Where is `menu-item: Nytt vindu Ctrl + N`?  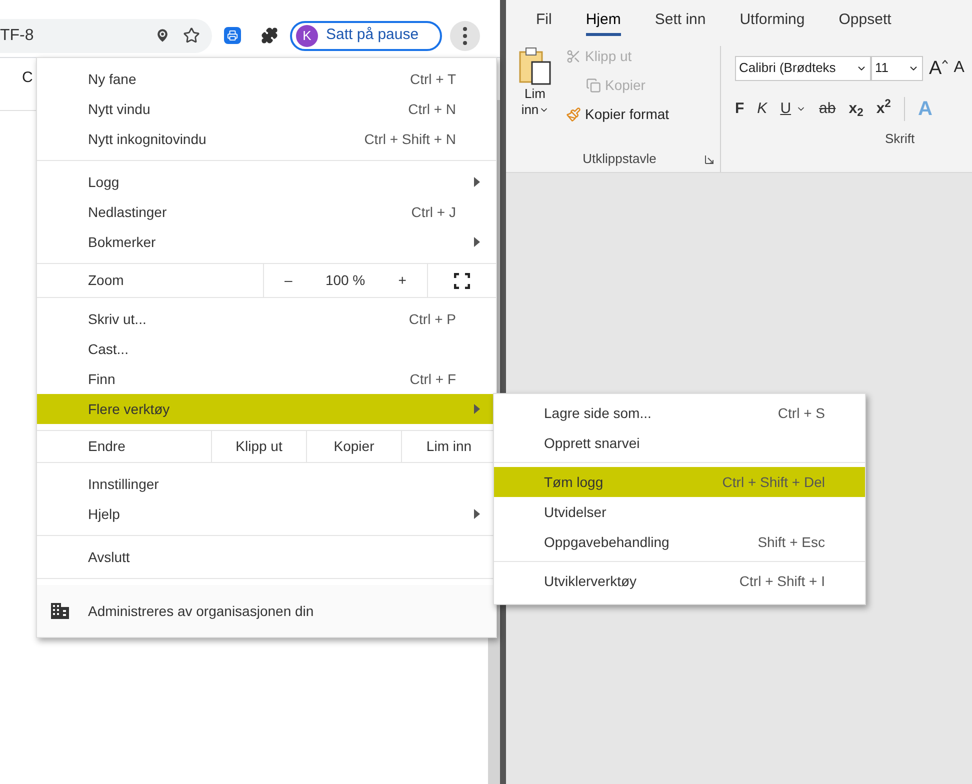
menu-item: Nytt vindu Ctrl + N is located at coordinates (266, 109).